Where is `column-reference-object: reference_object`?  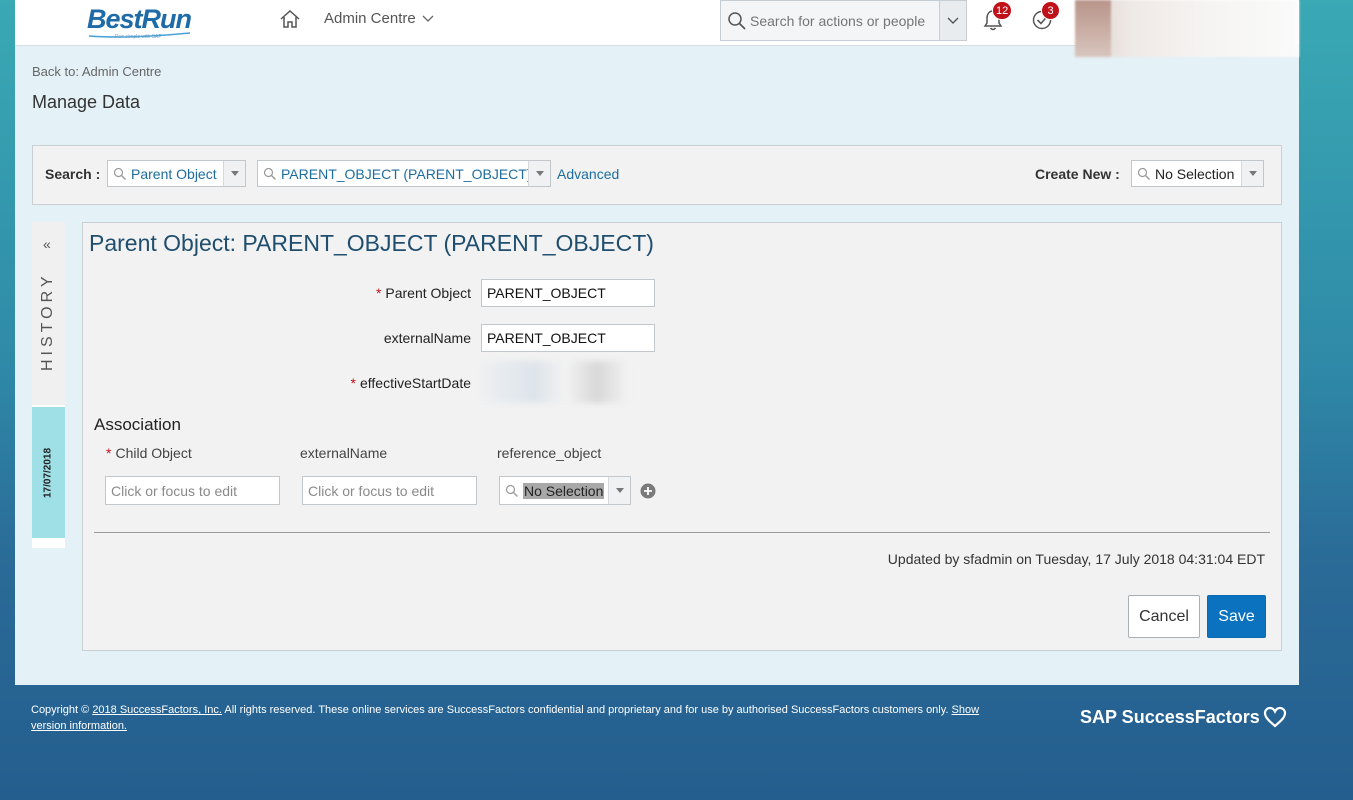 column-reference-object: reference_object is located at coordinates (549, 453).